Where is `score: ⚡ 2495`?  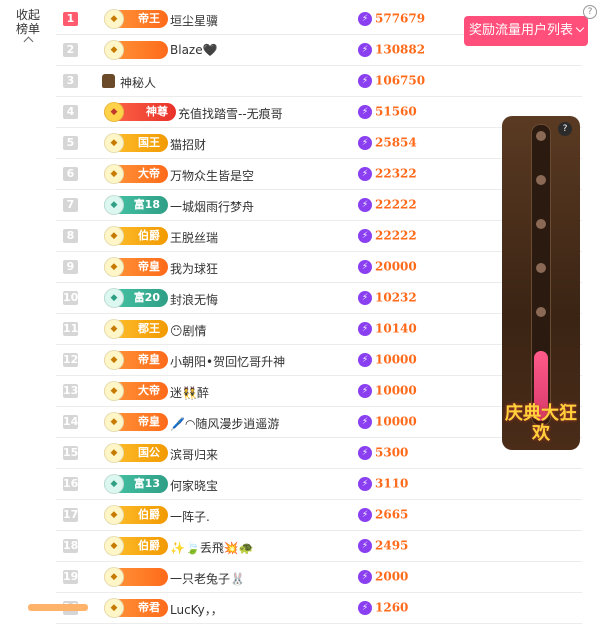 score: ⚡ 2495 is located at coordinates (383, 545).